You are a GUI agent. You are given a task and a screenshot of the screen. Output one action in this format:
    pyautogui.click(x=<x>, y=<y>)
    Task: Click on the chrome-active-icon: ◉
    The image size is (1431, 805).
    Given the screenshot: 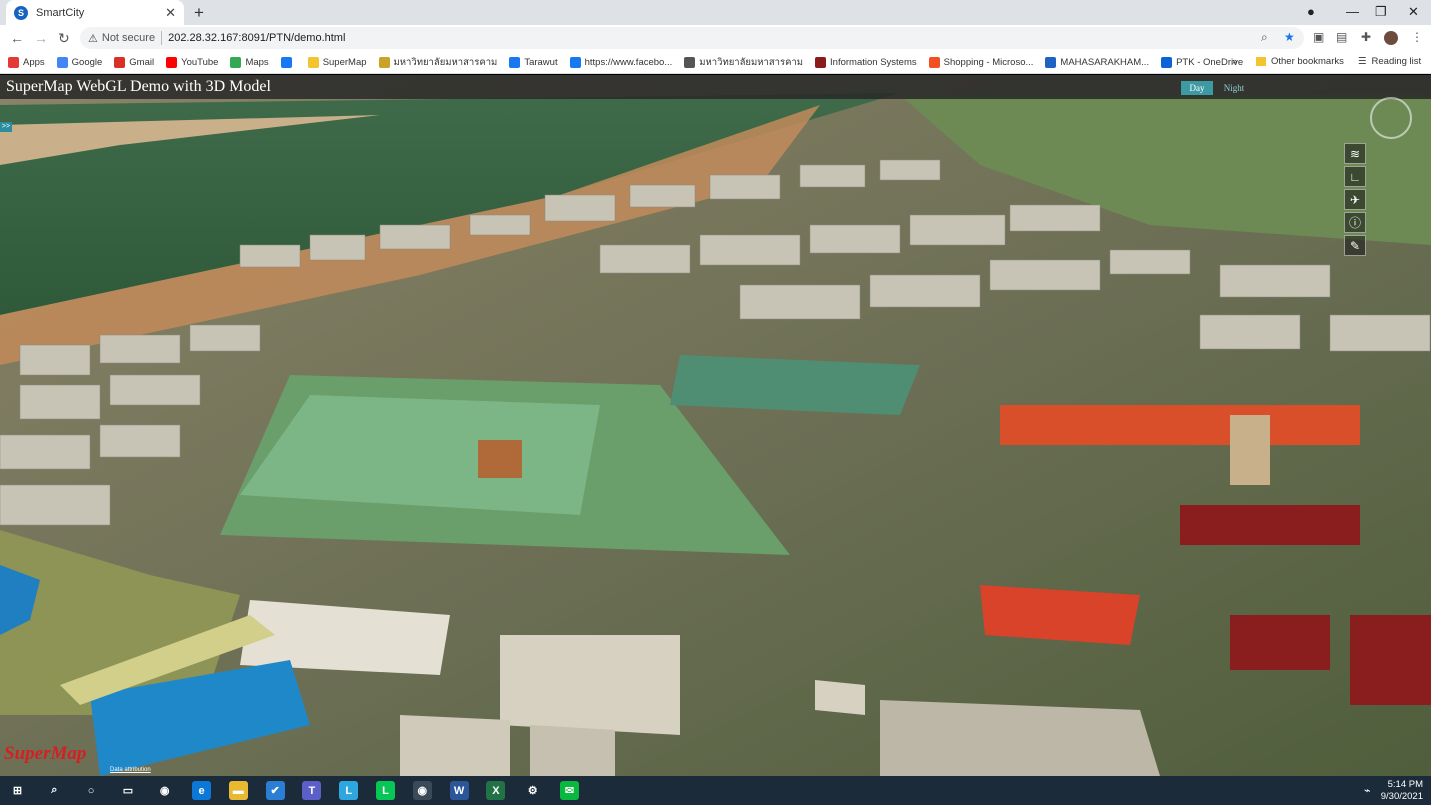 What is the action you would take?
    pyautogui.click(x=422, y=790)
    